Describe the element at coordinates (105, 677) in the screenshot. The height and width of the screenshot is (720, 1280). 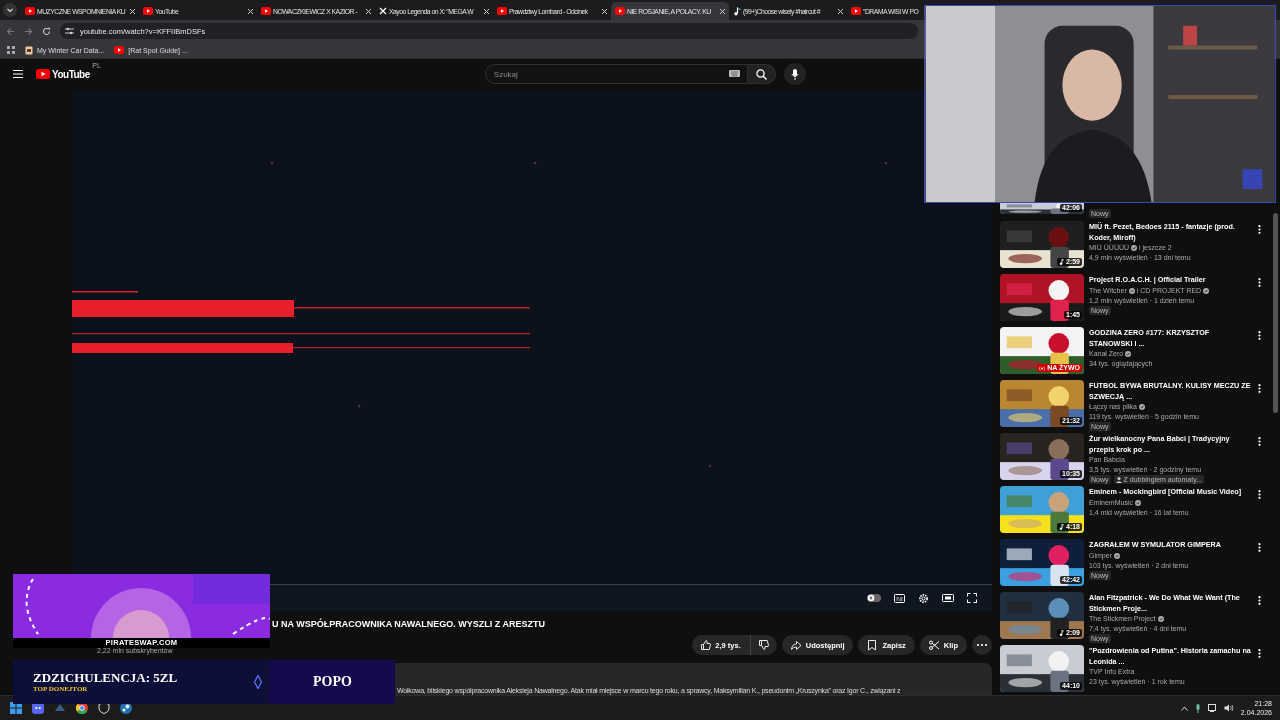
I see `donation-text: ZDZICHULENCJA: 5ZL` at that location.